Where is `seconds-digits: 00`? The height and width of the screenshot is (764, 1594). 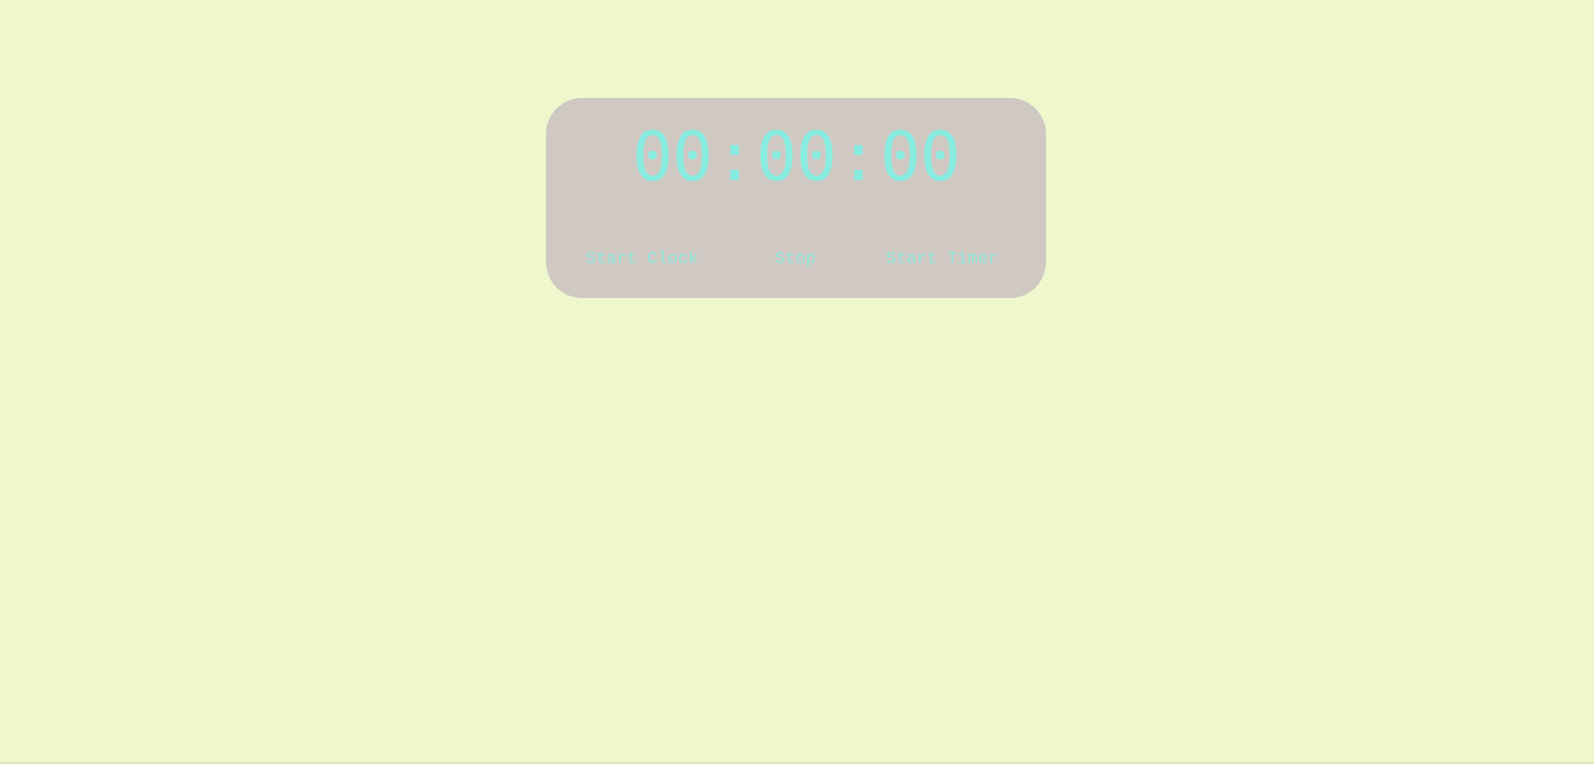 seconds-digits: 00 is located at coordinates (920, 157).